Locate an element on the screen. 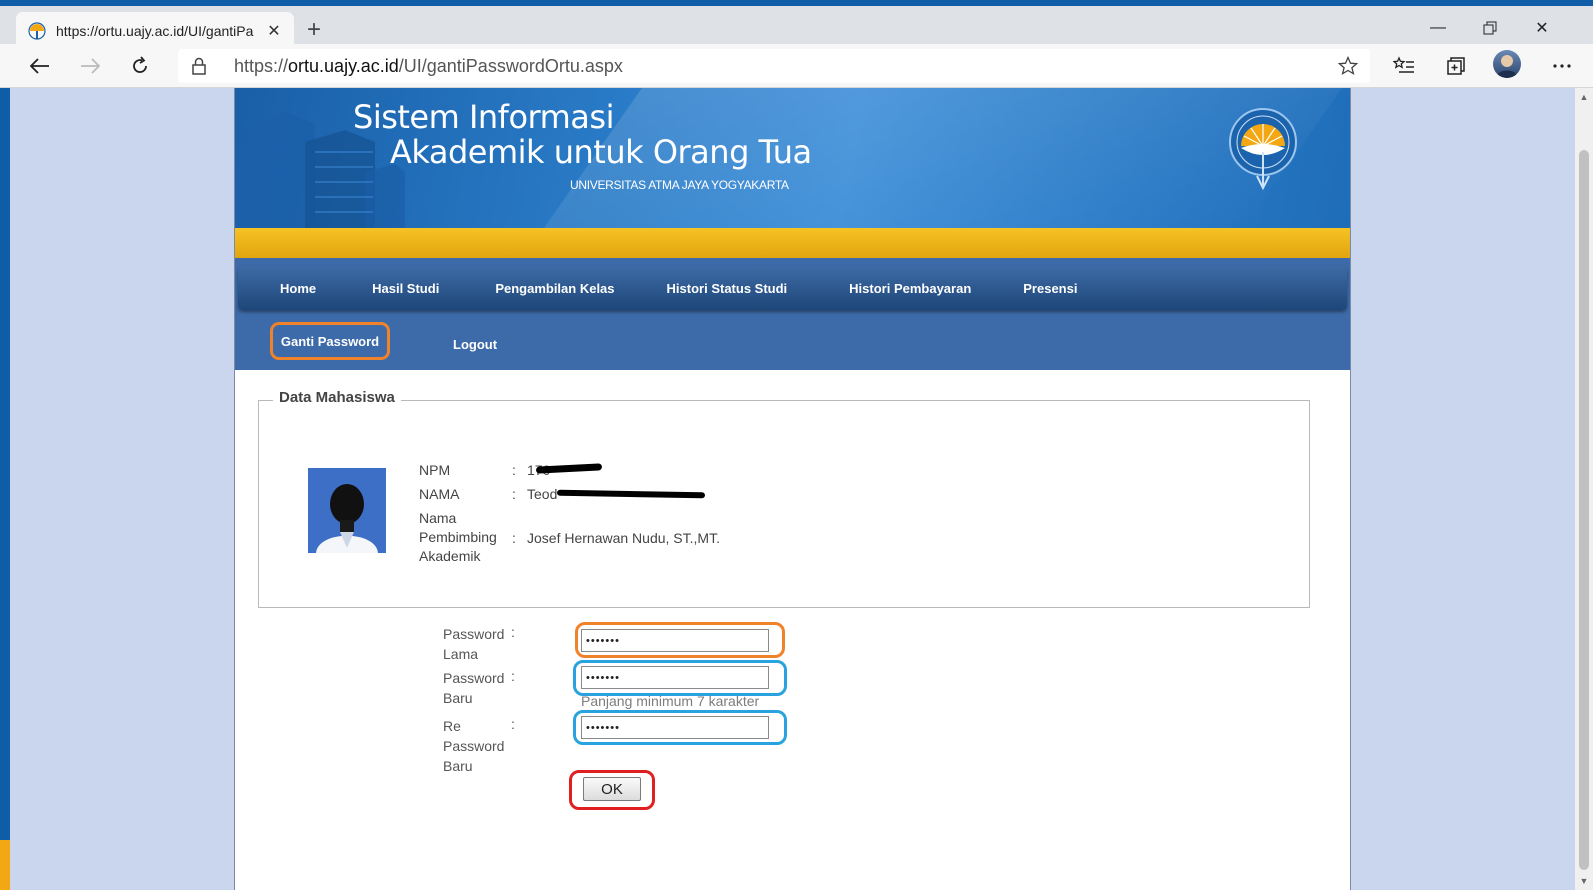  nama-label: NAMA is located at coordinates (439, 494).